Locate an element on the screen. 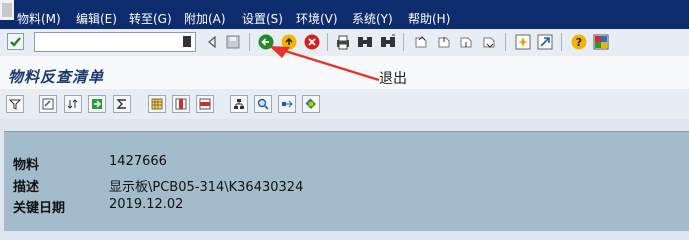  command-field is located at coordinates (115, 42).